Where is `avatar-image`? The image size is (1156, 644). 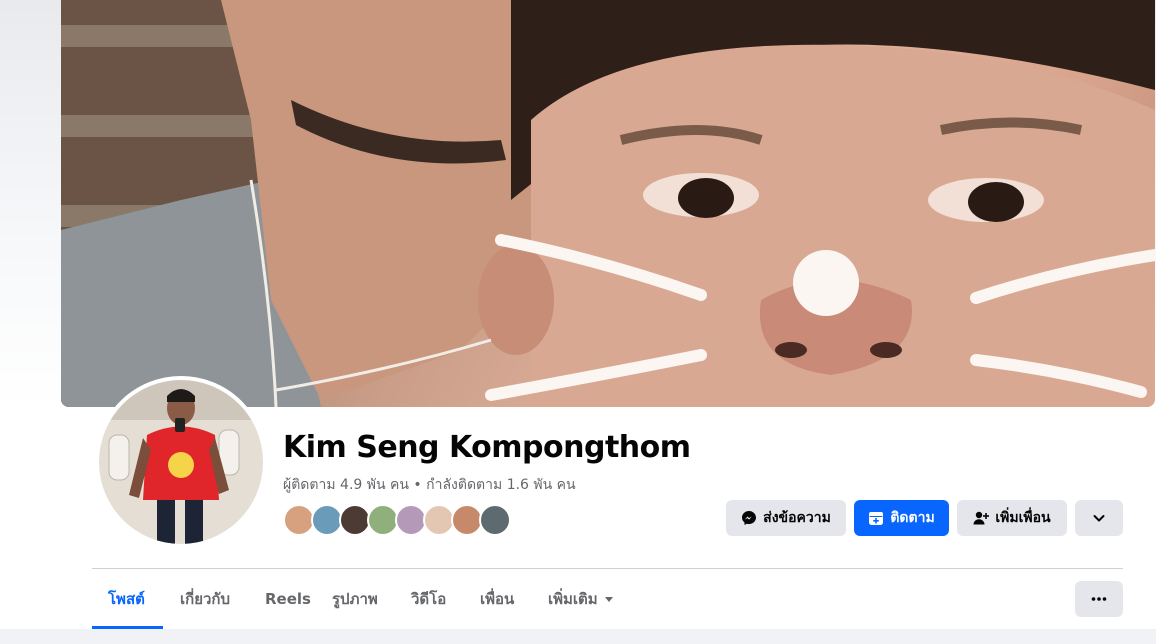 avatar-image is located at coordinates (181, 462).